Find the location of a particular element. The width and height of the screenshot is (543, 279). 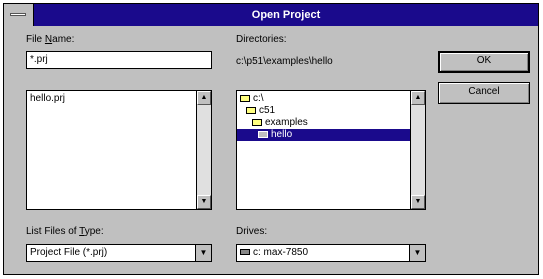

file-type-value: Project File (*.prj) is located at coordinates (69, 252).